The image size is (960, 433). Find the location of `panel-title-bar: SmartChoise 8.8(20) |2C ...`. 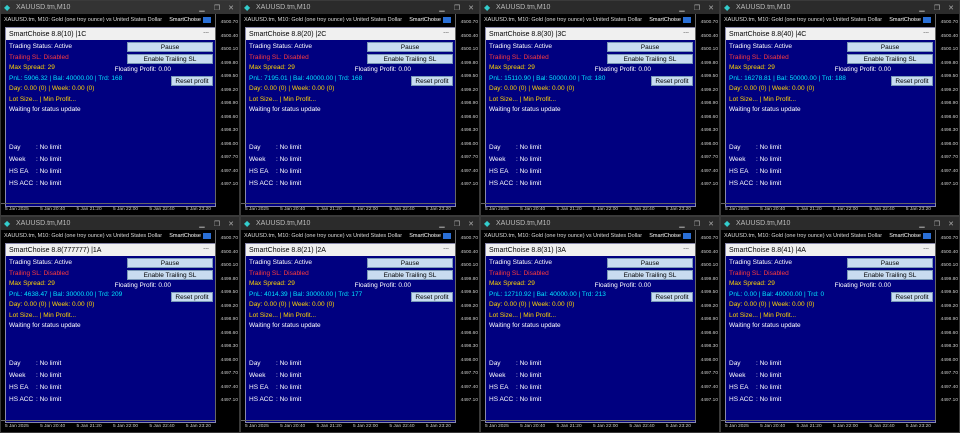

panel-title-bar: SmartChoise 8.8(20) |2C ... is located at coordinates (350, 34).